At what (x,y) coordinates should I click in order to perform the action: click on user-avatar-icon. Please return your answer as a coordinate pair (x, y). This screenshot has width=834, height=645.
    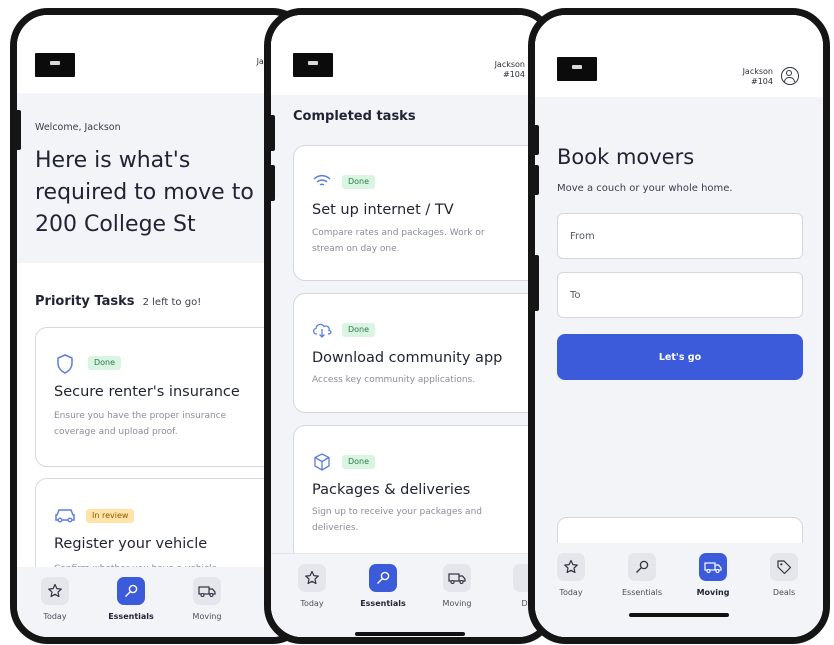
    Looking at the image, I should click on (790, 76).